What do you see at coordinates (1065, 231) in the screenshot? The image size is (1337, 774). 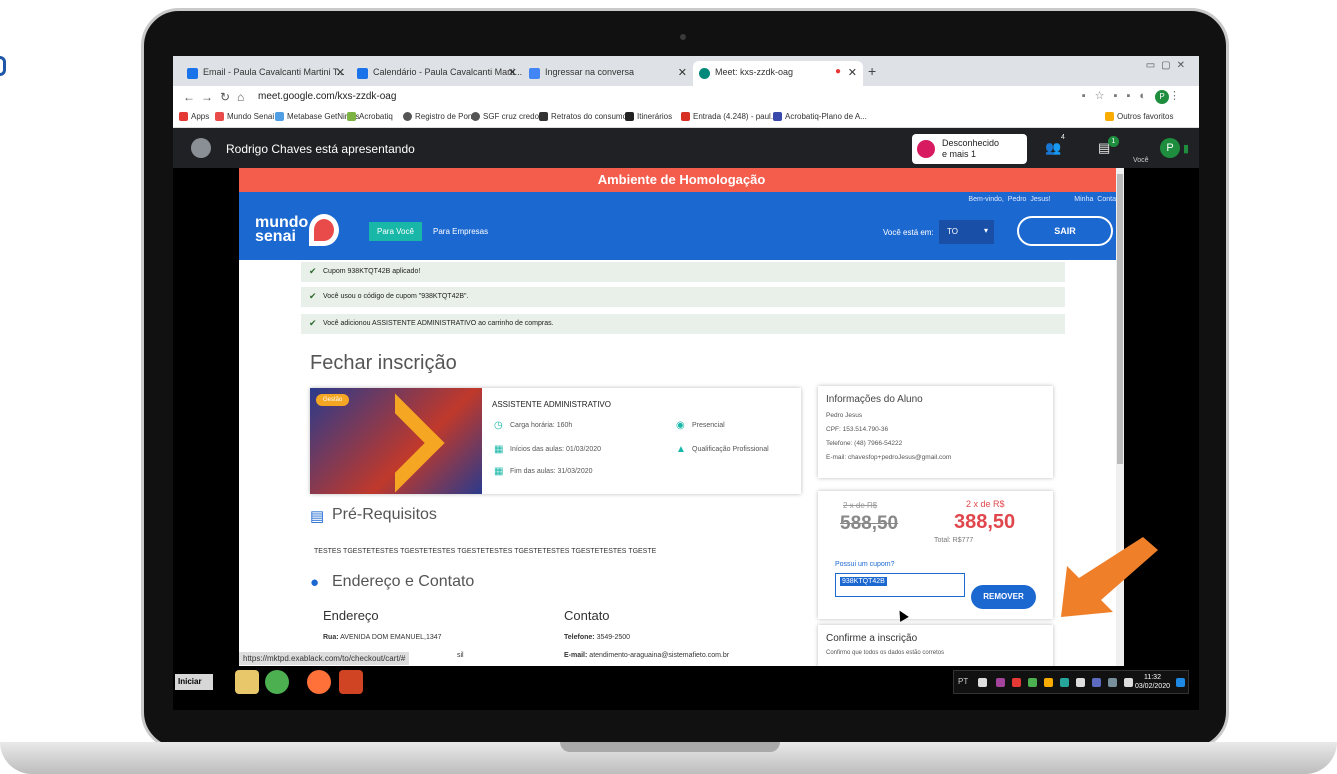 I see `logout-button: SAIR` at bounding box center [1065, 231].